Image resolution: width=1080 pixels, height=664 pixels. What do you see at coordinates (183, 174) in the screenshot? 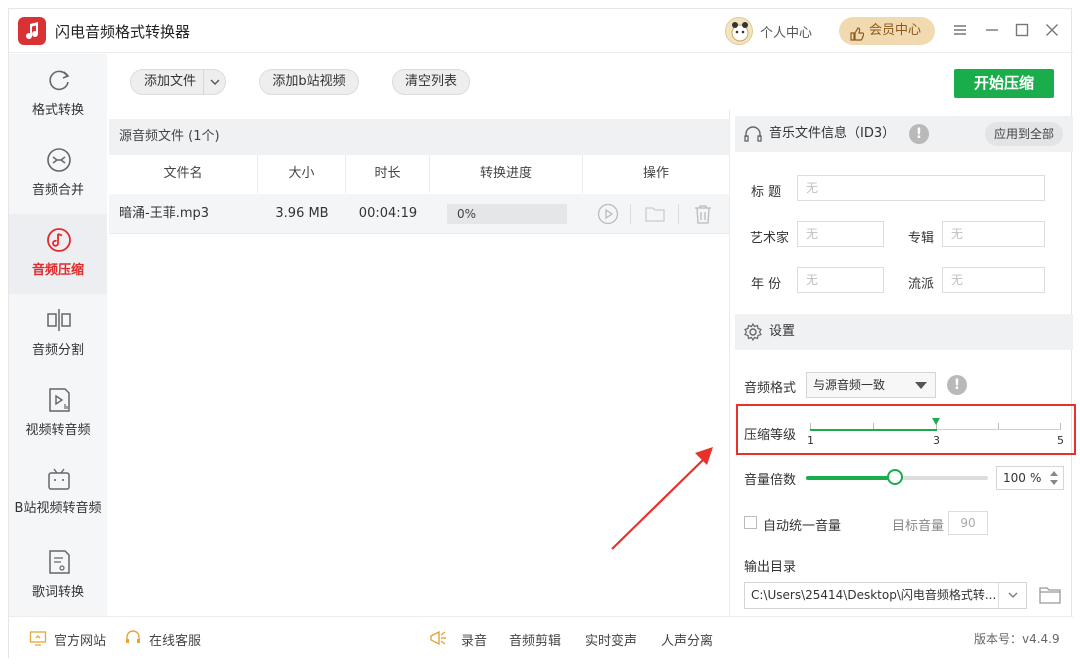
I see `column-header-filename: 文件名` at bounding box center [183, 174].